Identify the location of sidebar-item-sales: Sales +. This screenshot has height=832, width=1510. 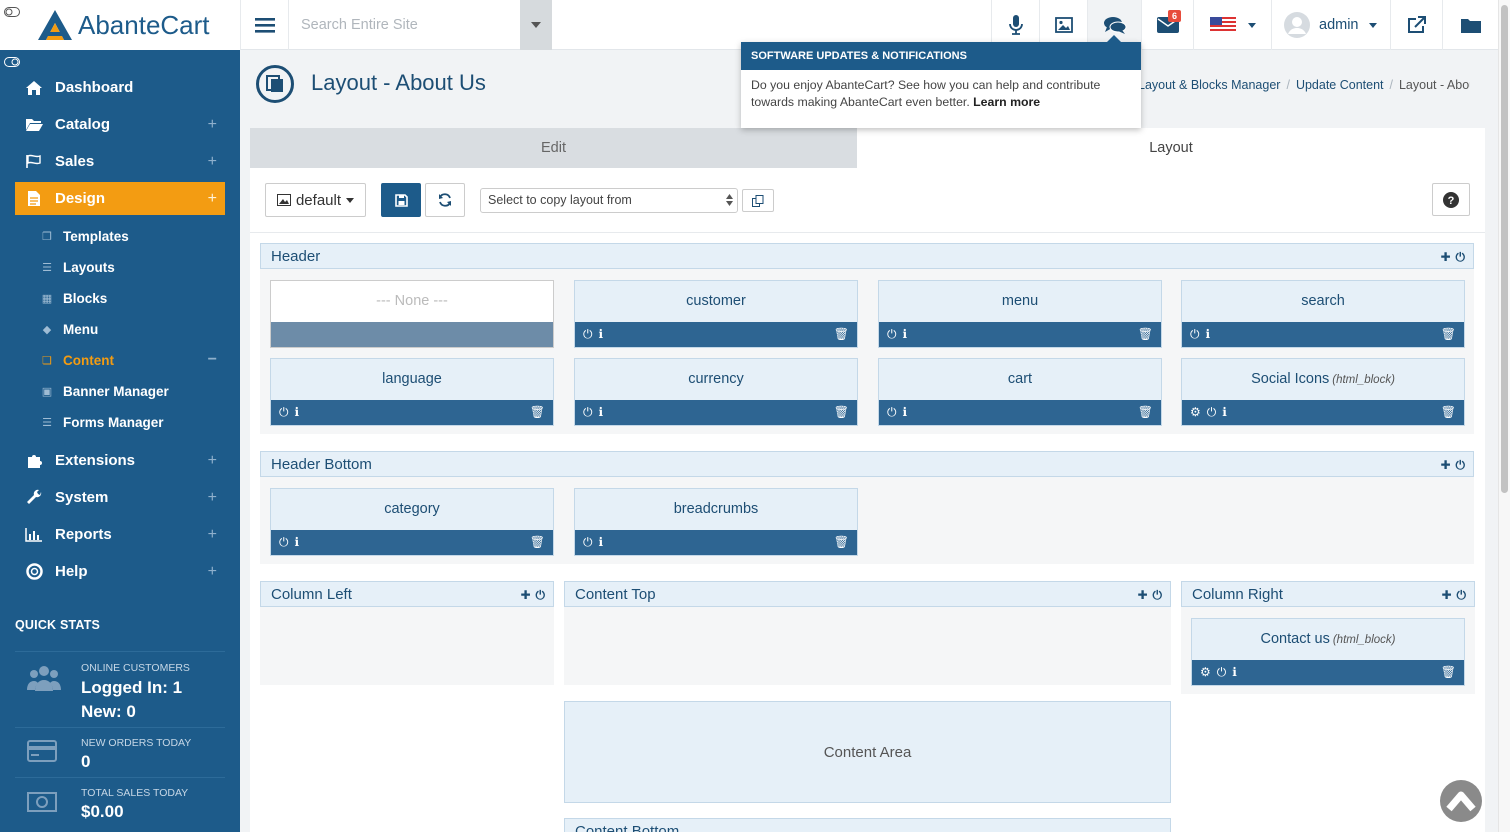
(120, 161).